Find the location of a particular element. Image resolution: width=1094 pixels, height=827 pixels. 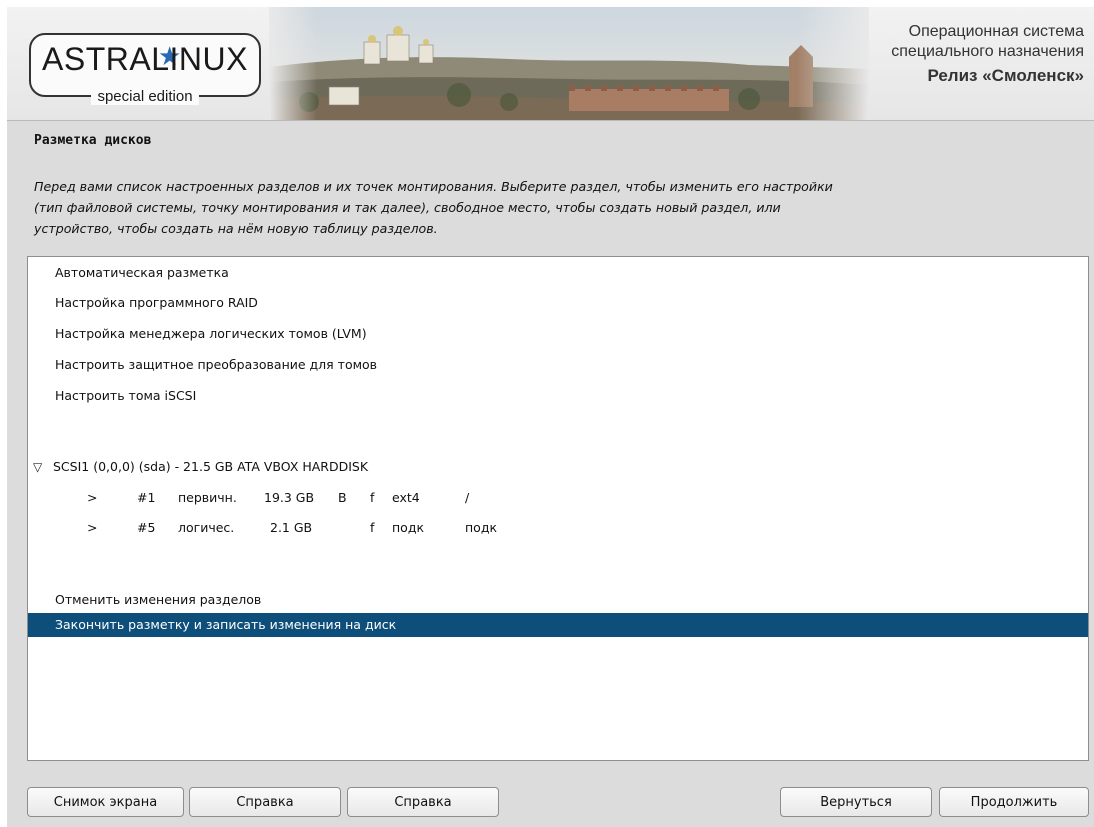

partition-boot-flag: B is located at coordinates (342, 497).